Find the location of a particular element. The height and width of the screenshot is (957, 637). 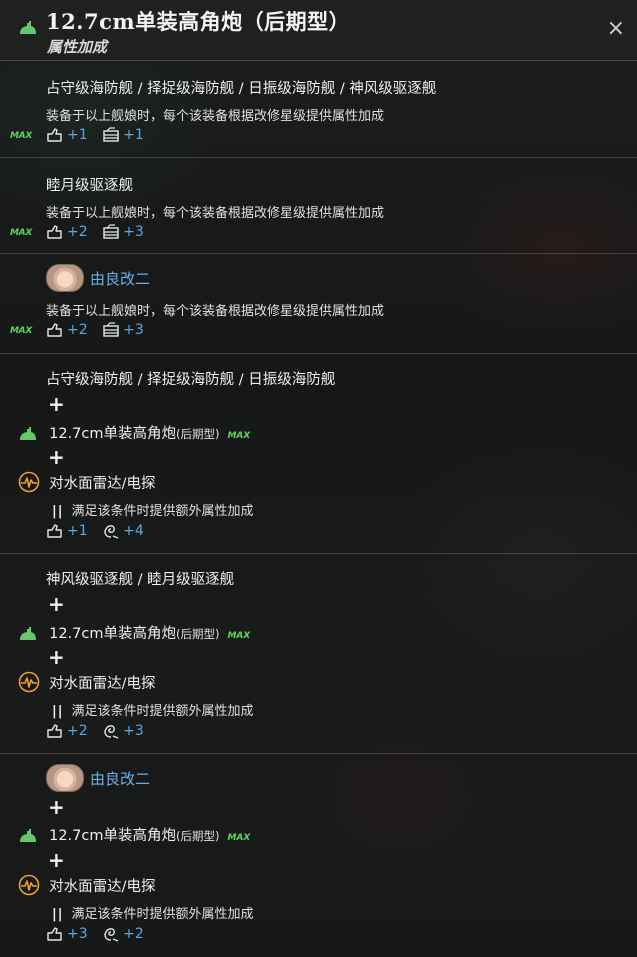

stat-bonuses: +1 +4 is located at coordinates (341, 533).